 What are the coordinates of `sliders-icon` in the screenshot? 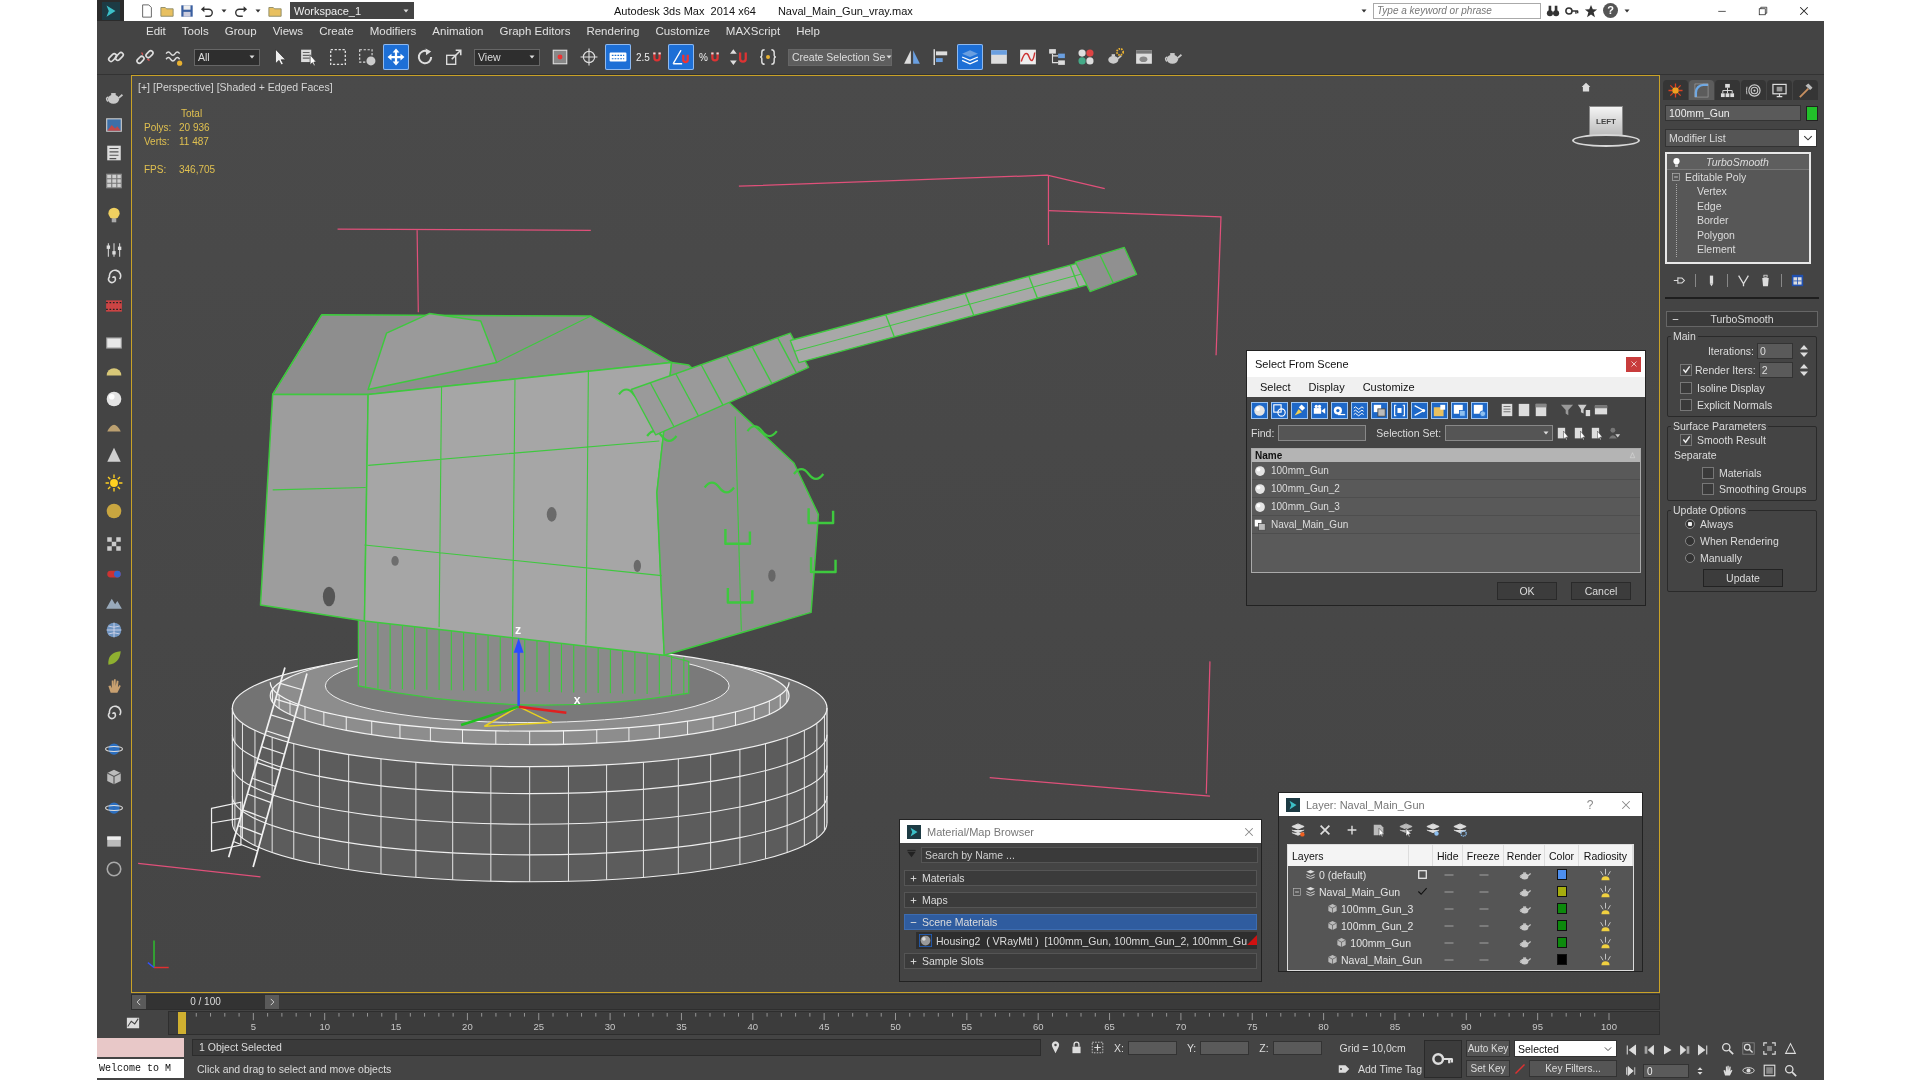 It's located at (114, 250).